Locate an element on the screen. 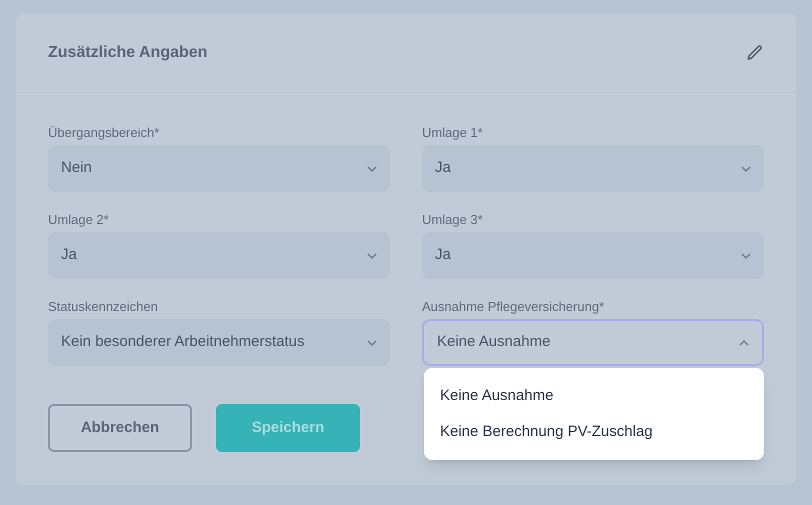 The width and height of the screenshot is (812, 505). cancel-button: Abbrechen is located at coordinates (120, 428).